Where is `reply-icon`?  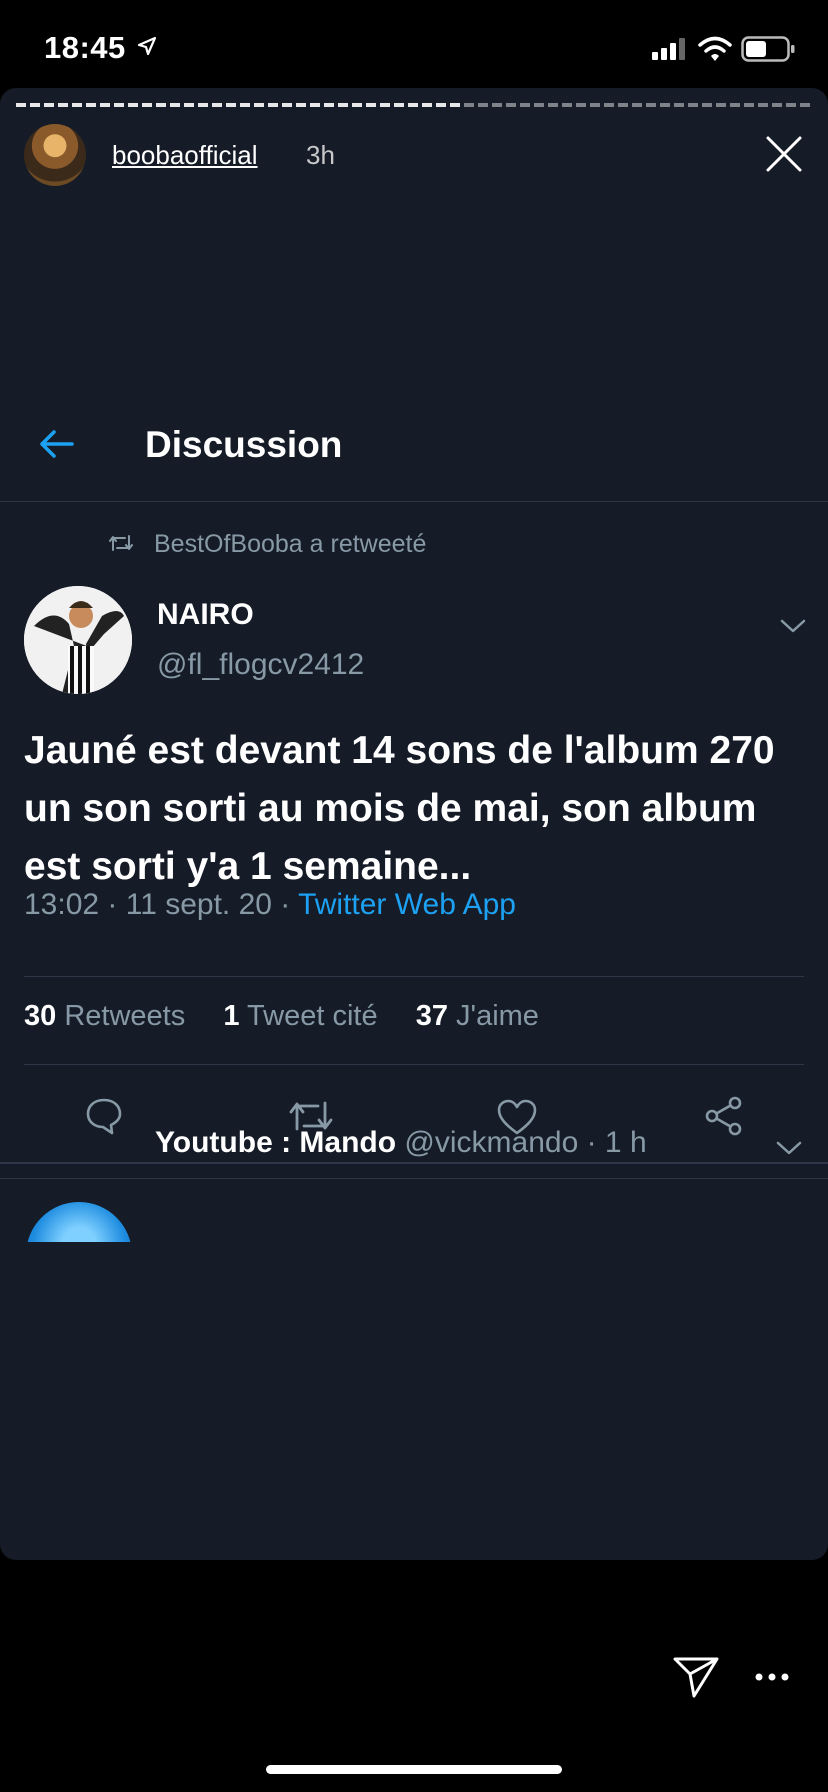
reply-icon is located at coordinates (104, 1116).